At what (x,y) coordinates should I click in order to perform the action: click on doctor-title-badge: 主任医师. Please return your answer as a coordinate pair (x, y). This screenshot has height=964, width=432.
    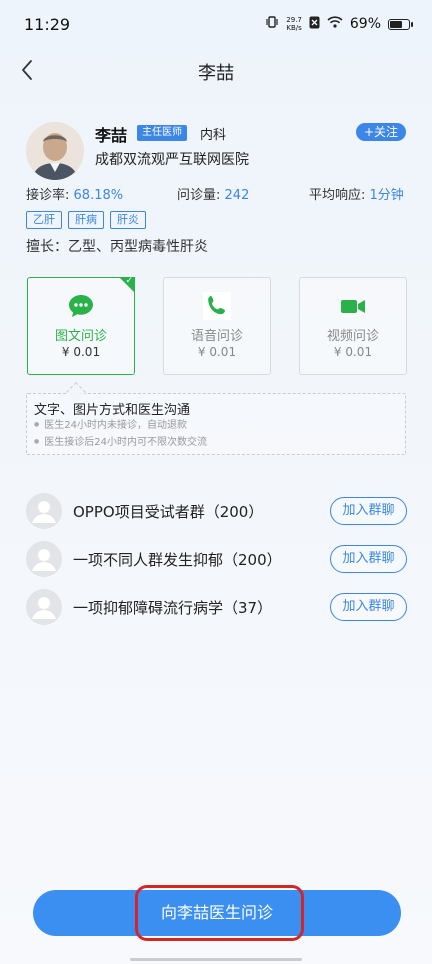
    Looking at the image, I should click on (162, 133).